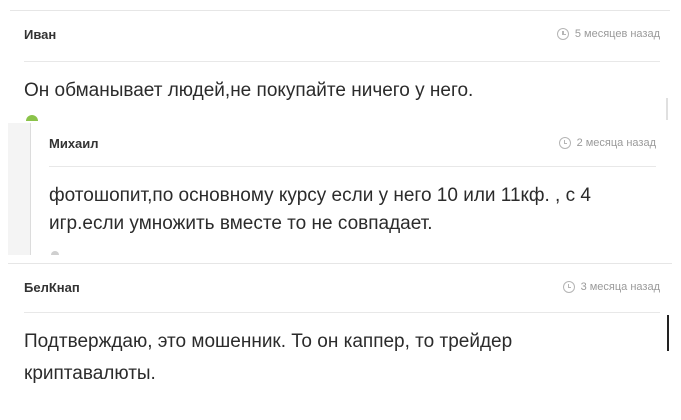 The width and height of the screenshot is (681, 420). What do you see at coordinates (340, 34) in the screenshot?
I see `comment-header: Иван 5 месяцев назад` at bounding box center [340, 34].